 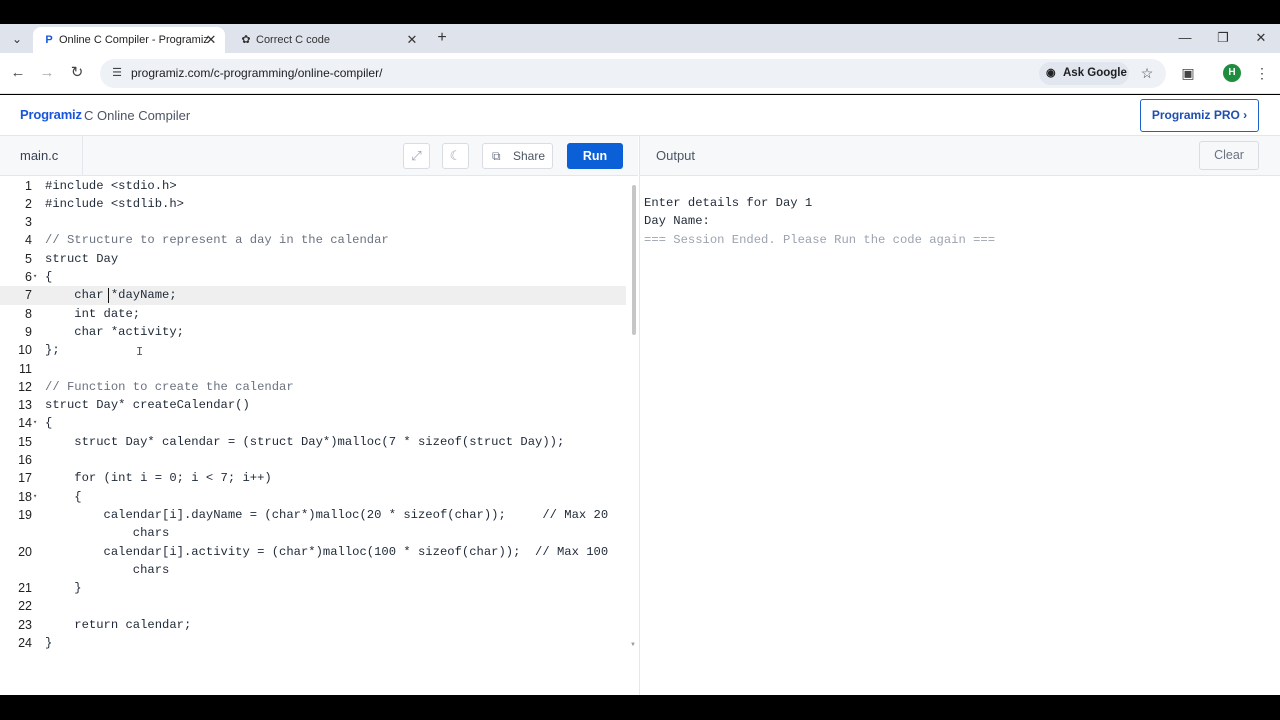 What do you see at coordinates (313, 204) in the screenshot?
I see `code-line: 2 #include <stdlib.h>` at bounding box center [313, 204].